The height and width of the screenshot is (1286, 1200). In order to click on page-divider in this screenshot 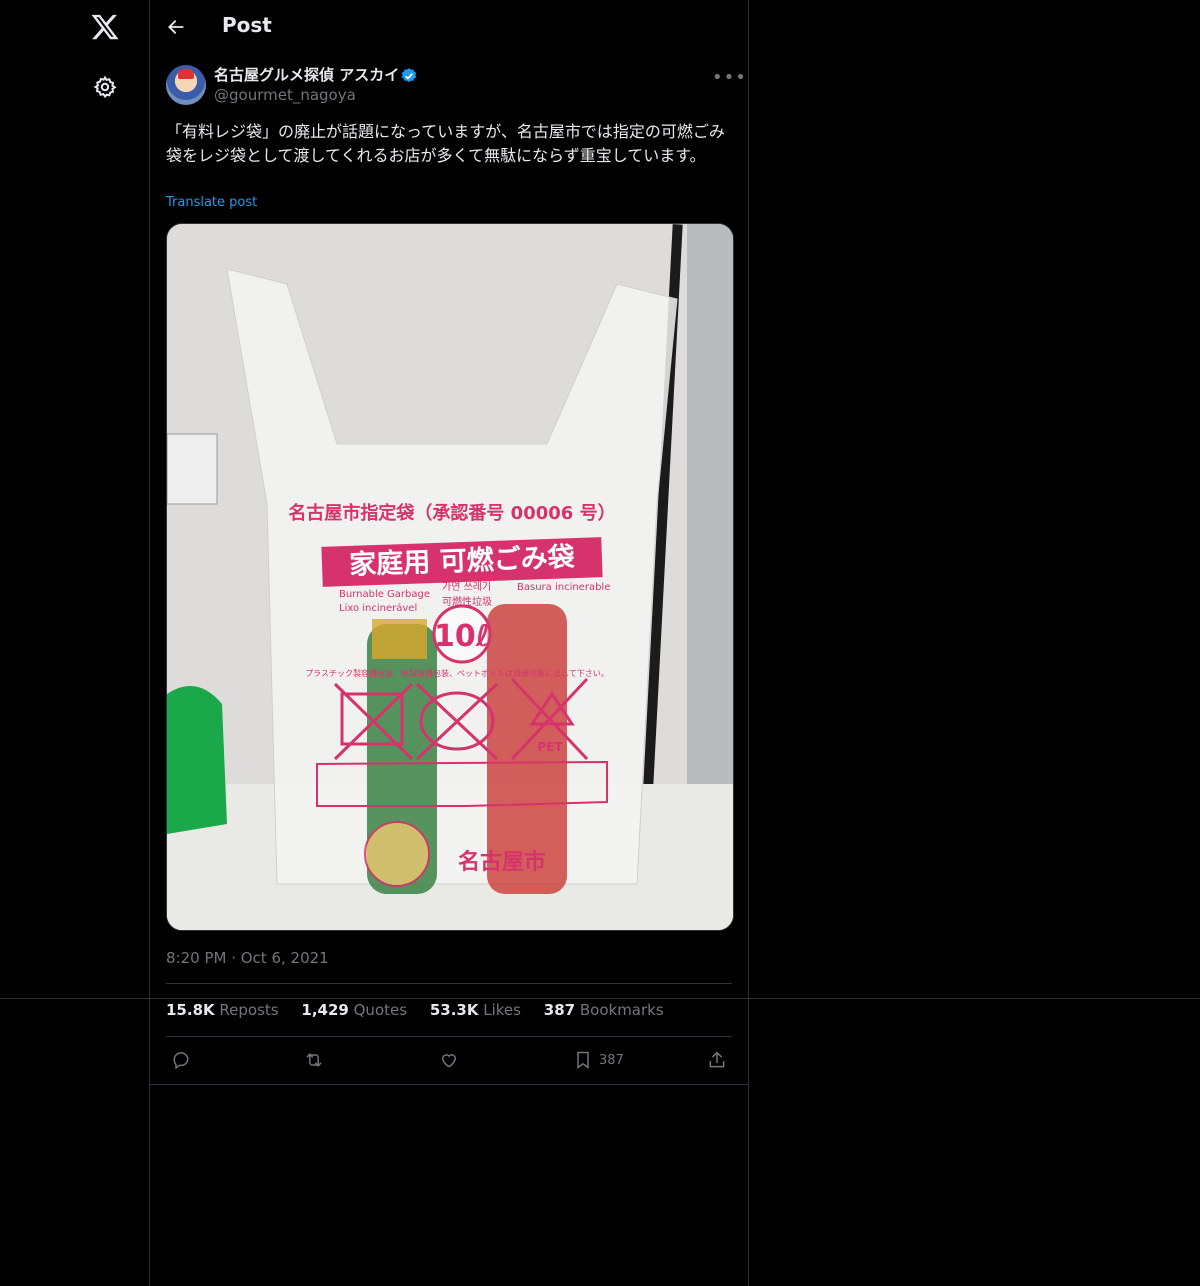, I will do `click(600, 998)`.